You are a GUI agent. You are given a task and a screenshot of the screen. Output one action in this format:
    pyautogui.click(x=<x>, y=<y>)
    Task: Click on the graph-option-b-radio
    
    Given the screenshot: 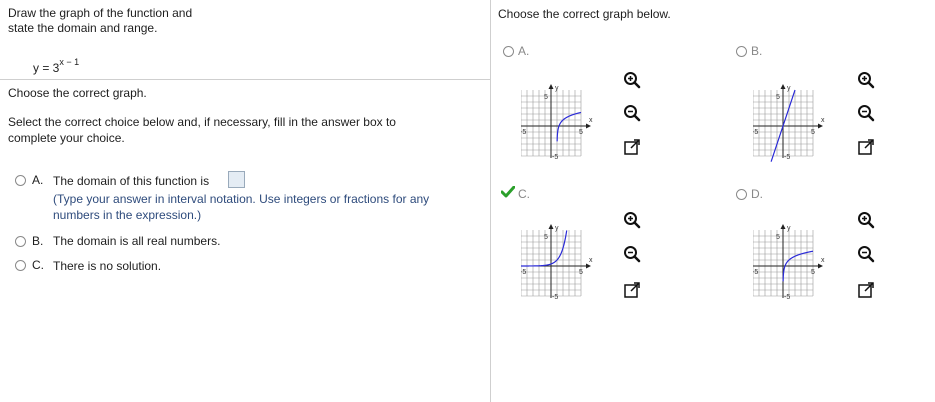 What is the action you would take?
    pyautogui.click(x=741, y=51)
    